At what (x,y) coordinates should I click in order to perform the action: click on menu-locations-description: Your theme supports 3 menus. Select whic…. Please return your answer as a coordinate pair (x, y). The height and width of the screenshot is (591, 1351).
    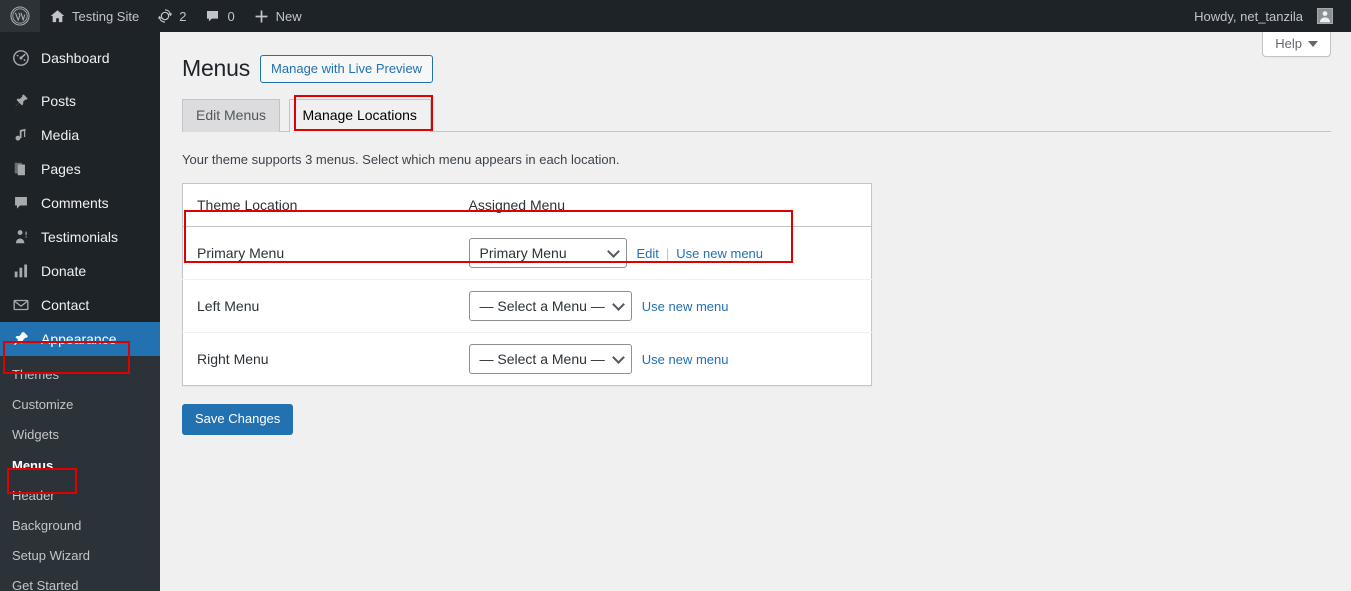
    Looking at the image, I should click on (401, 159).